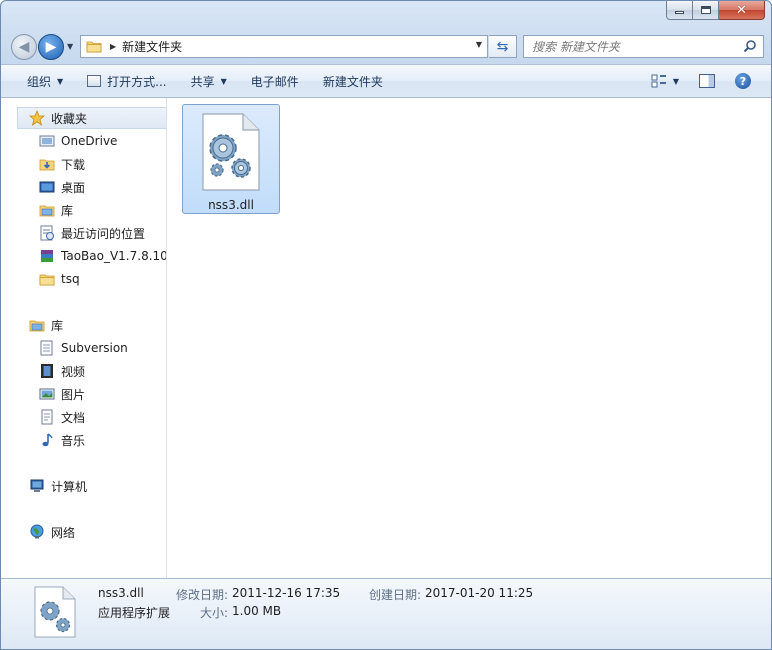 Image resolution: width=772 pixels, height=650 pixels. Describe the element at coordinates (63, 532) in the screenshot. I see `sidebar-item-label: 网络` at that location.